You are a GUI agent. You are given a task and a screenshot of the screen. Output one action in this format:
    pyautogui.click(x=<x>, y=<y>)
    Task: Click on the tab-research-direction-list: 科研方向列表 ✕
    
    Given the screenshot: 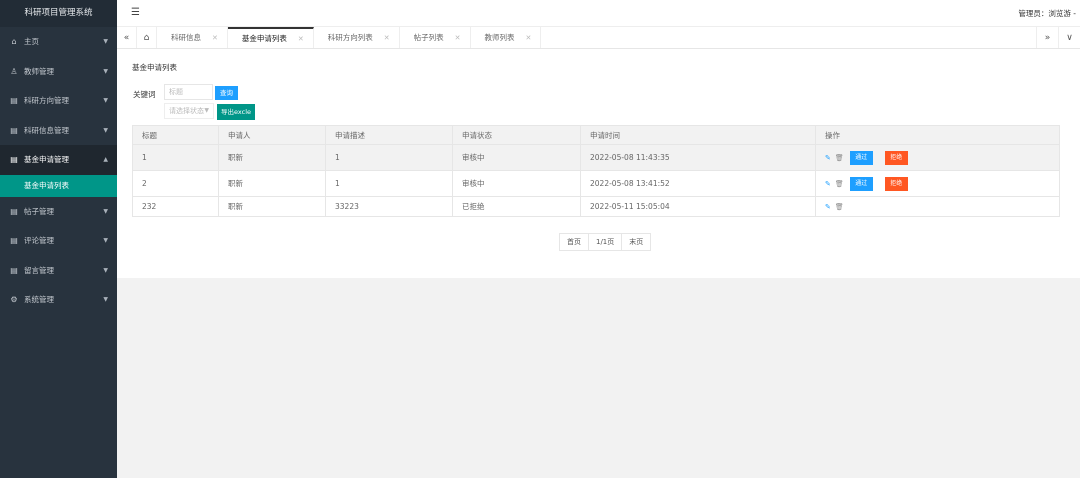 What is the action you would take?
    pyautogui.click(x=357, y=37)
    